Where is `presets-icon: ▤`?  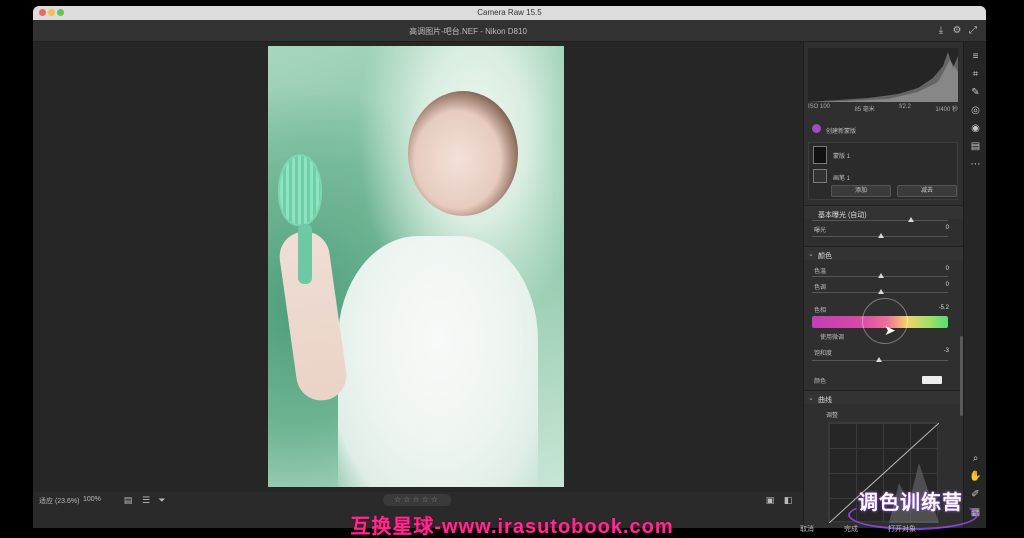
presets-icon: ▤ is located at coordinates (975, 146).